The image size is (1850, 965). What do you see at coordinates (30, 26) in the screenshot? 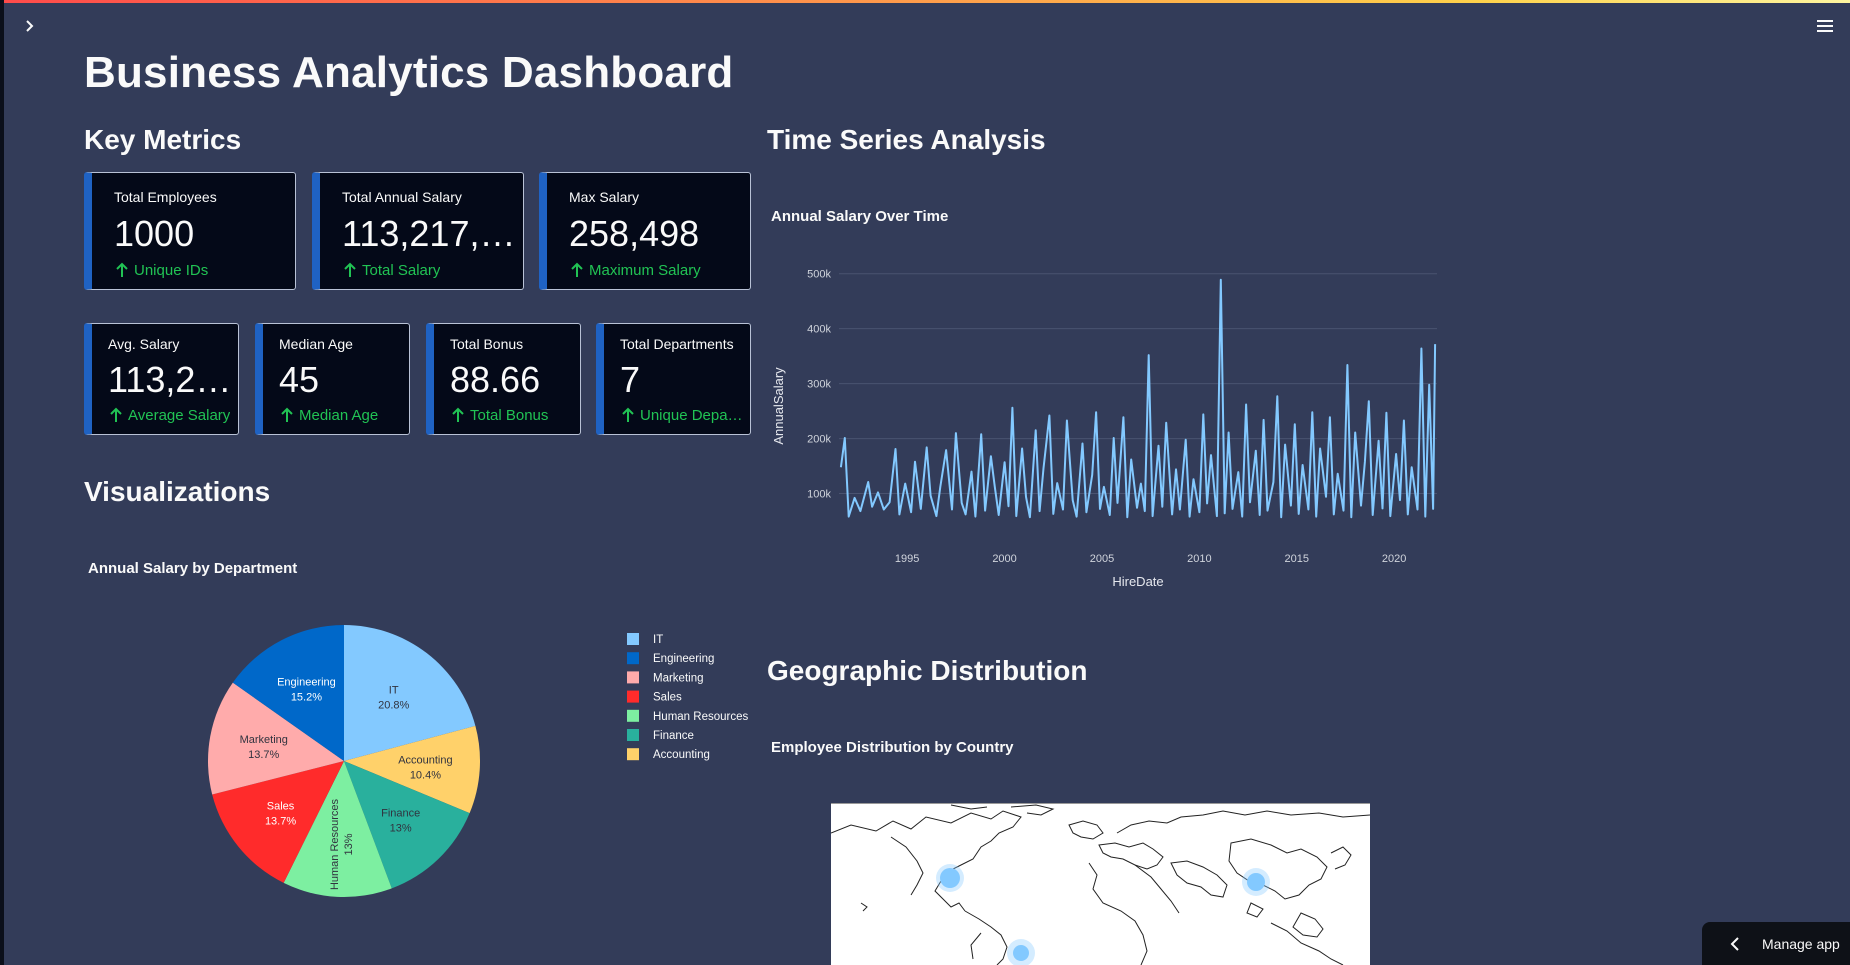
I see `sidebar-expand-button` at bounding box center [30, 26].